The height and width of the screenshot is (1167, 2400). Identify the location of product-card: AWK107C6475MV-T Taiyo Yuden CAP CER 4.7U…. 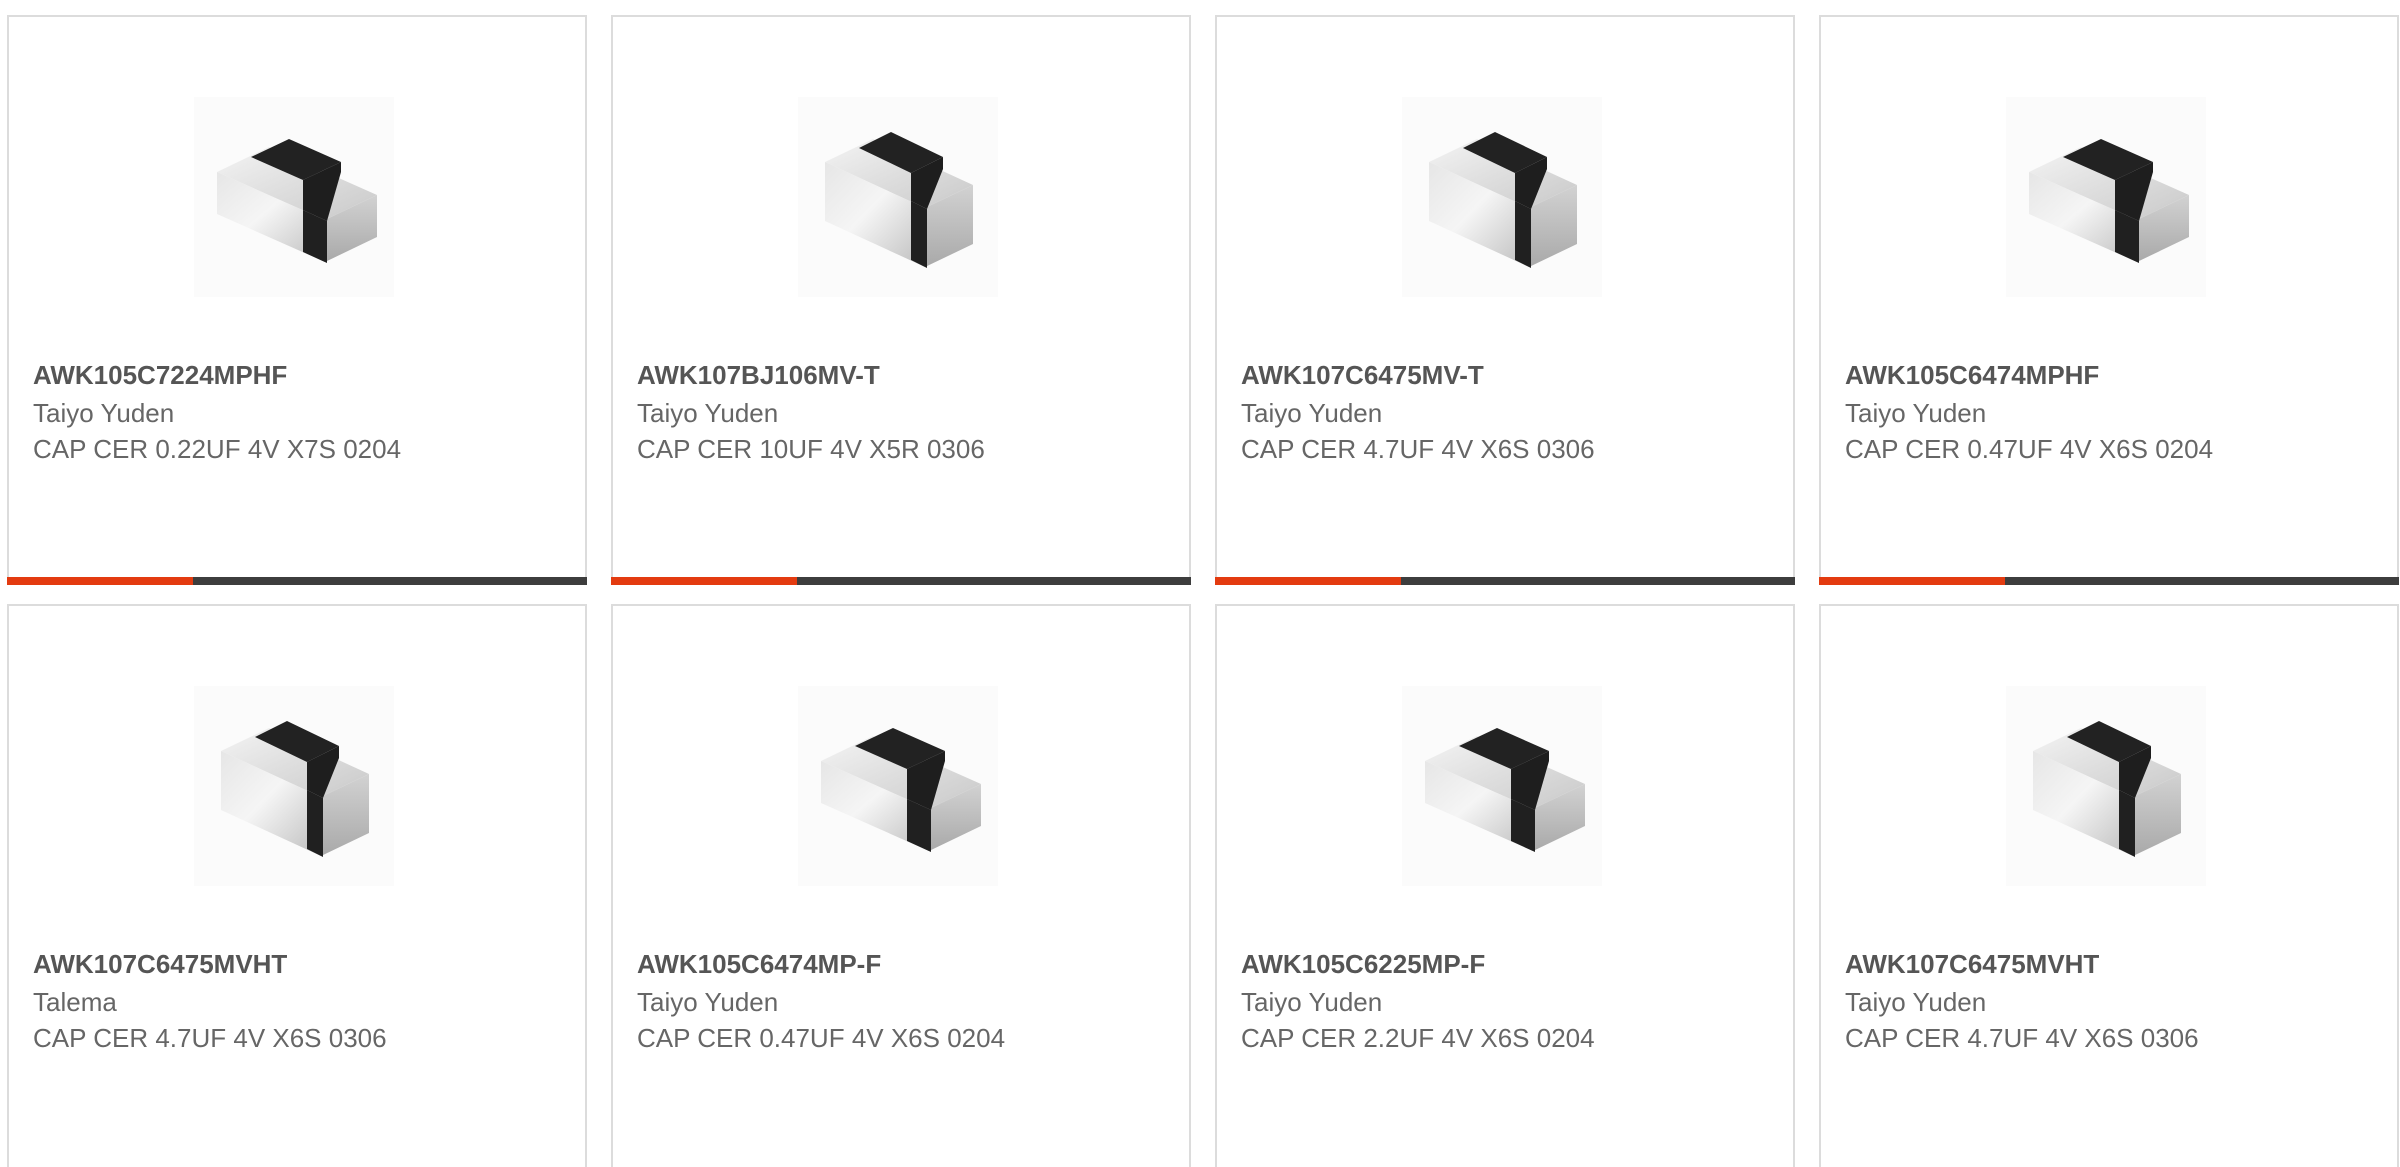
(1505, 300).